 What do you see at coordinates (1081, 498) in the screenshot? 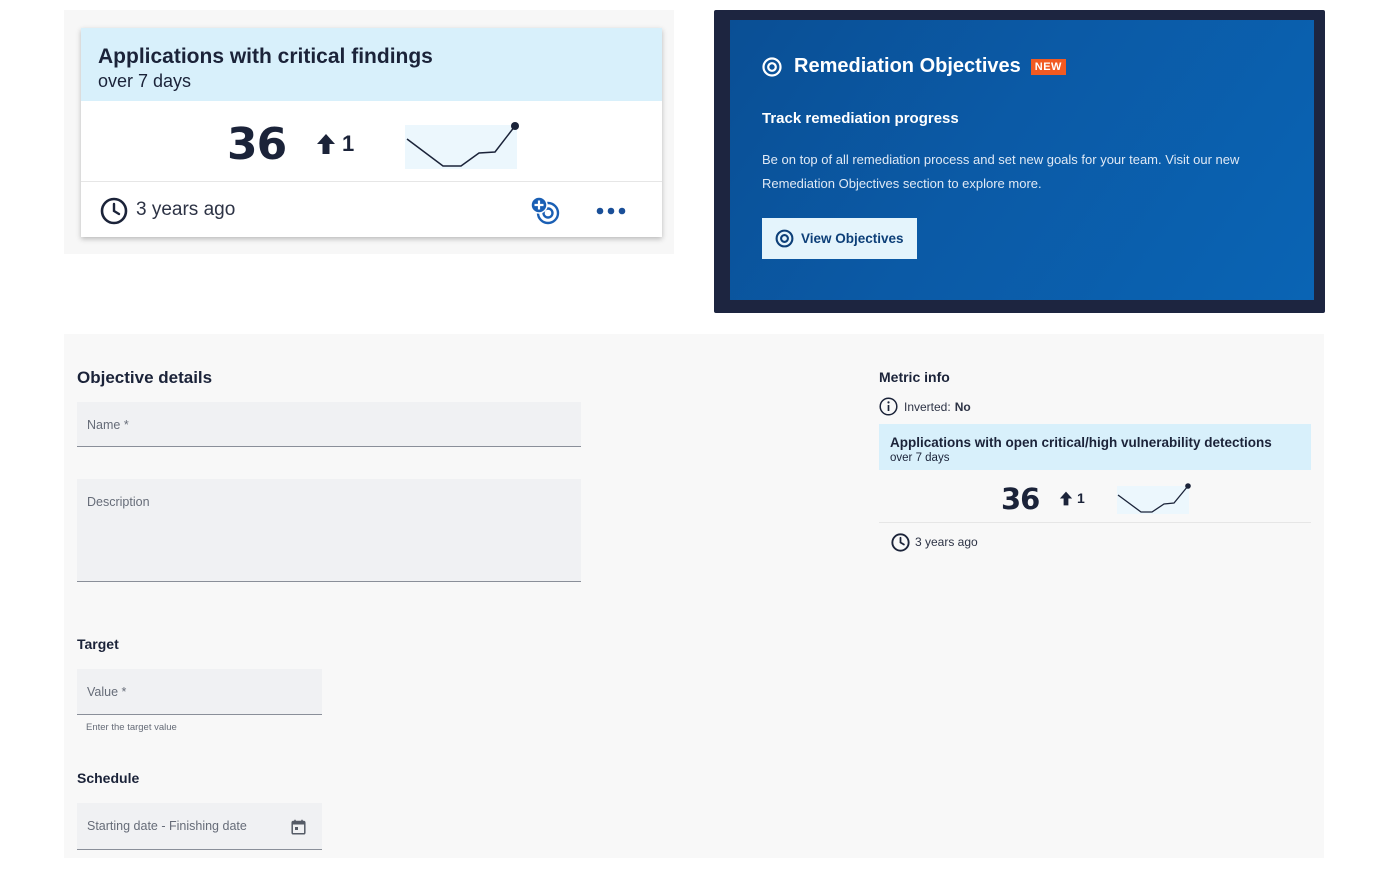
I see `metric-info-trend-value: 1` at bounding box center [1081, 498].